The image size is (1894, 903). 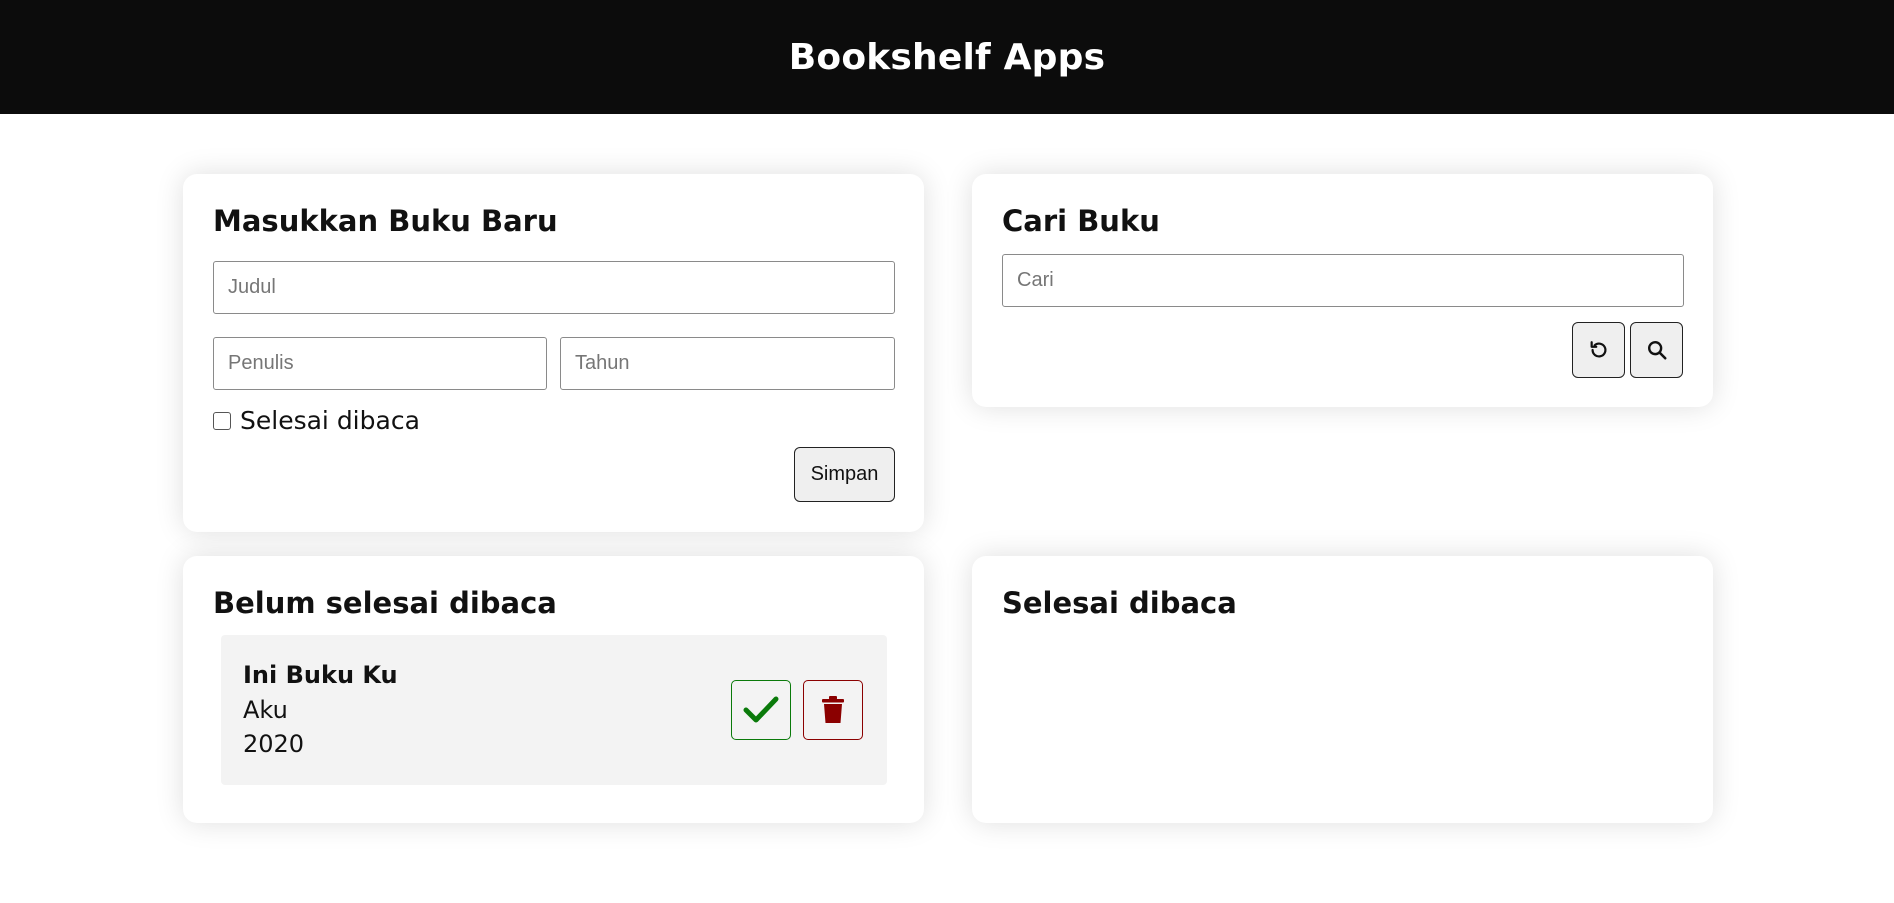 What do you see at coordinates (320, 675) in the screenshot?
I see `book-title: Ini Buku Ku` at bounding box center [320, 675].